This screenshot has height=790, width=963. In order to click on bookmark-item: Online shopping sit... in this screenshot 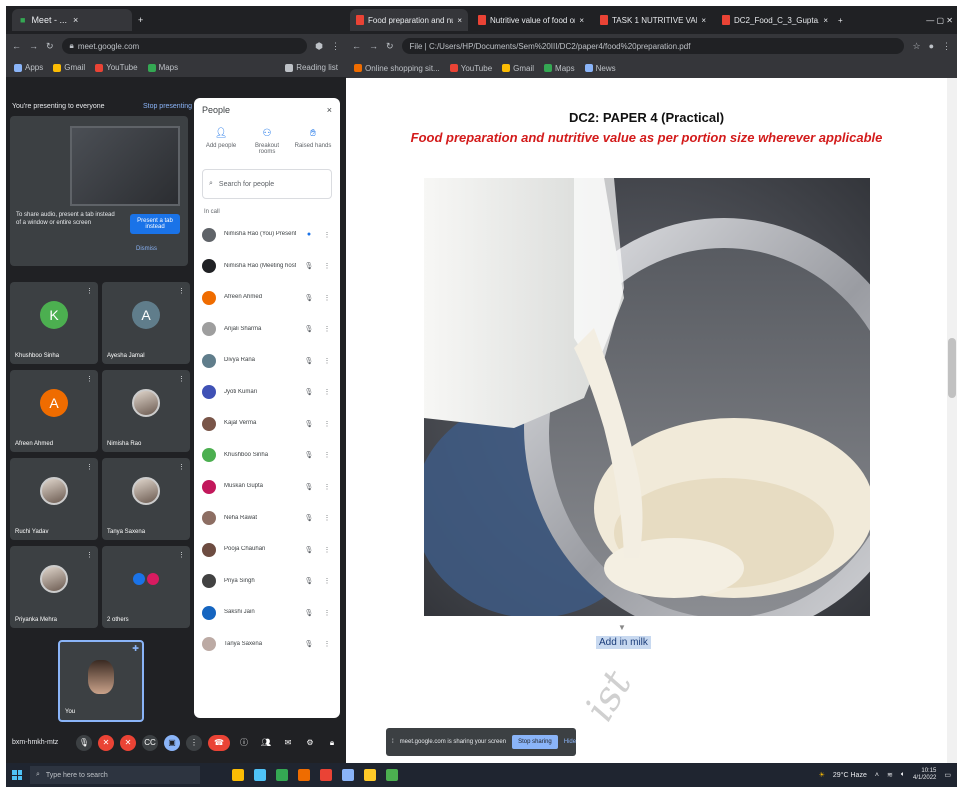, I will do `click(397, 68)`.